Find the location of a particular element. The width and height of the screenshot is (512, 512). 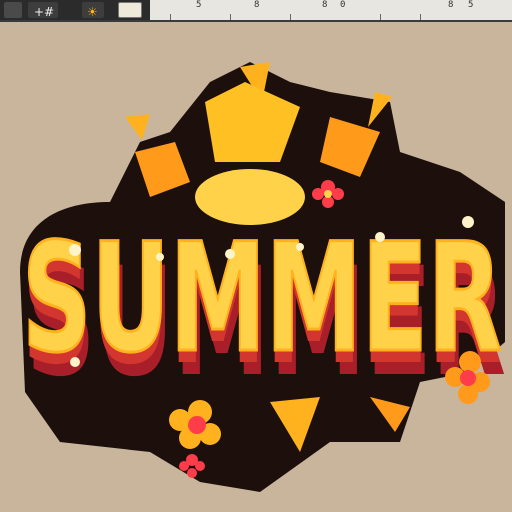

sun-tool-icon: ☀ is located at coordinates (93, 10).